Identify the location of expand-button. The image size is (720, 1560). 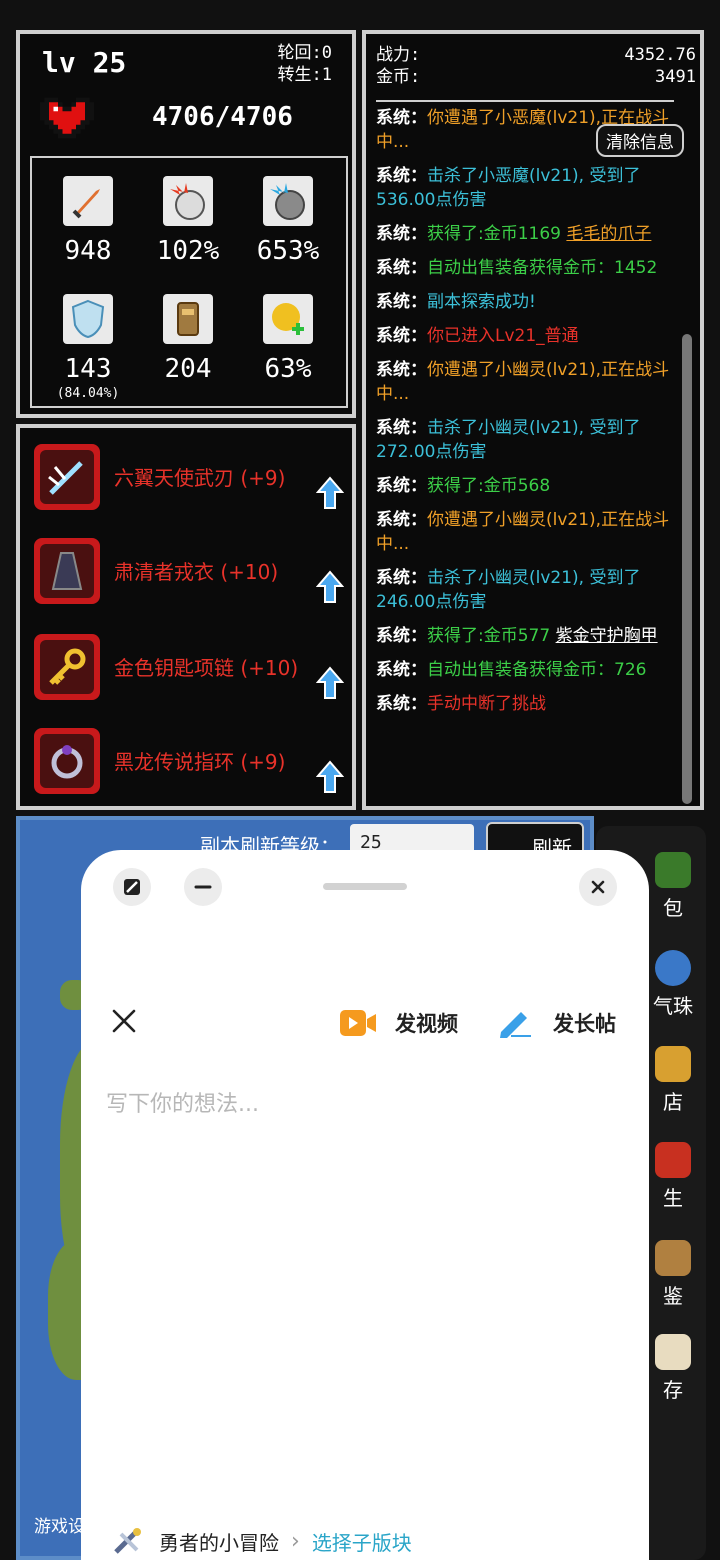
(132, 887).